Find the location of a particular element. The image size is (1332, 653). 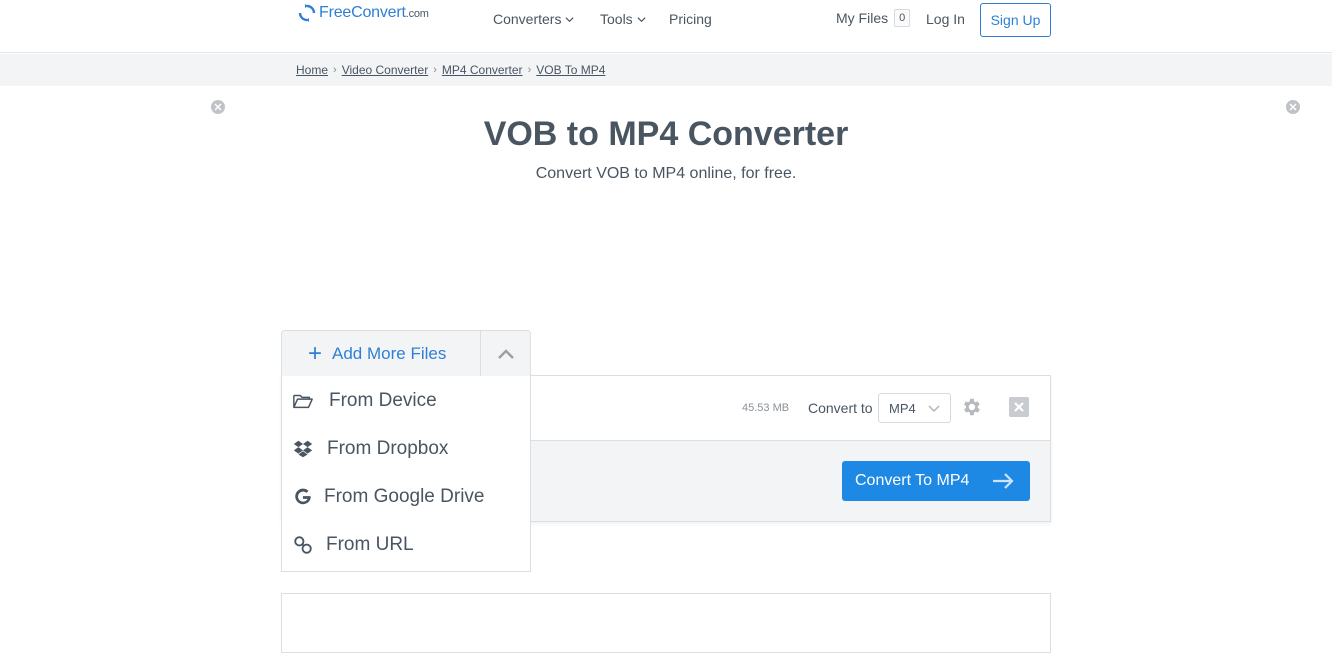

folder-open-icon is located at coordinates (303, 401).